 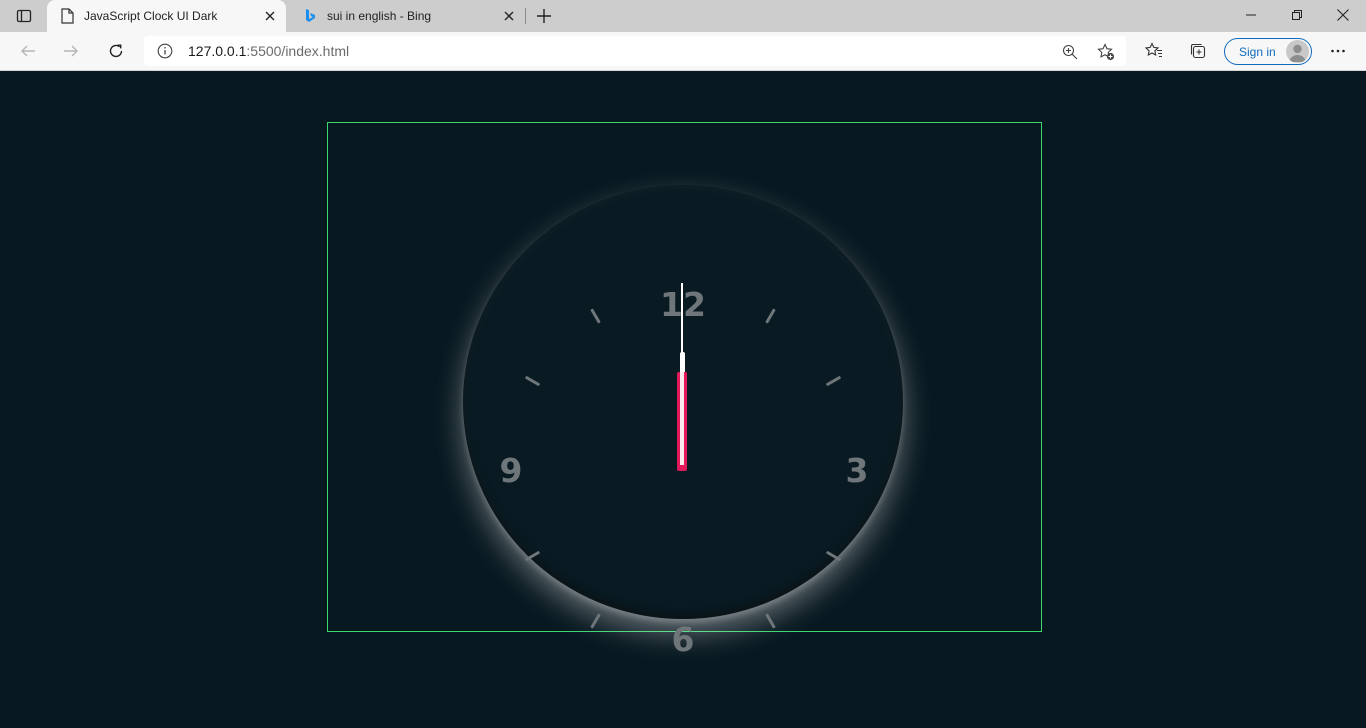 I want to click on bing-icon, so click(x=310, y=16).